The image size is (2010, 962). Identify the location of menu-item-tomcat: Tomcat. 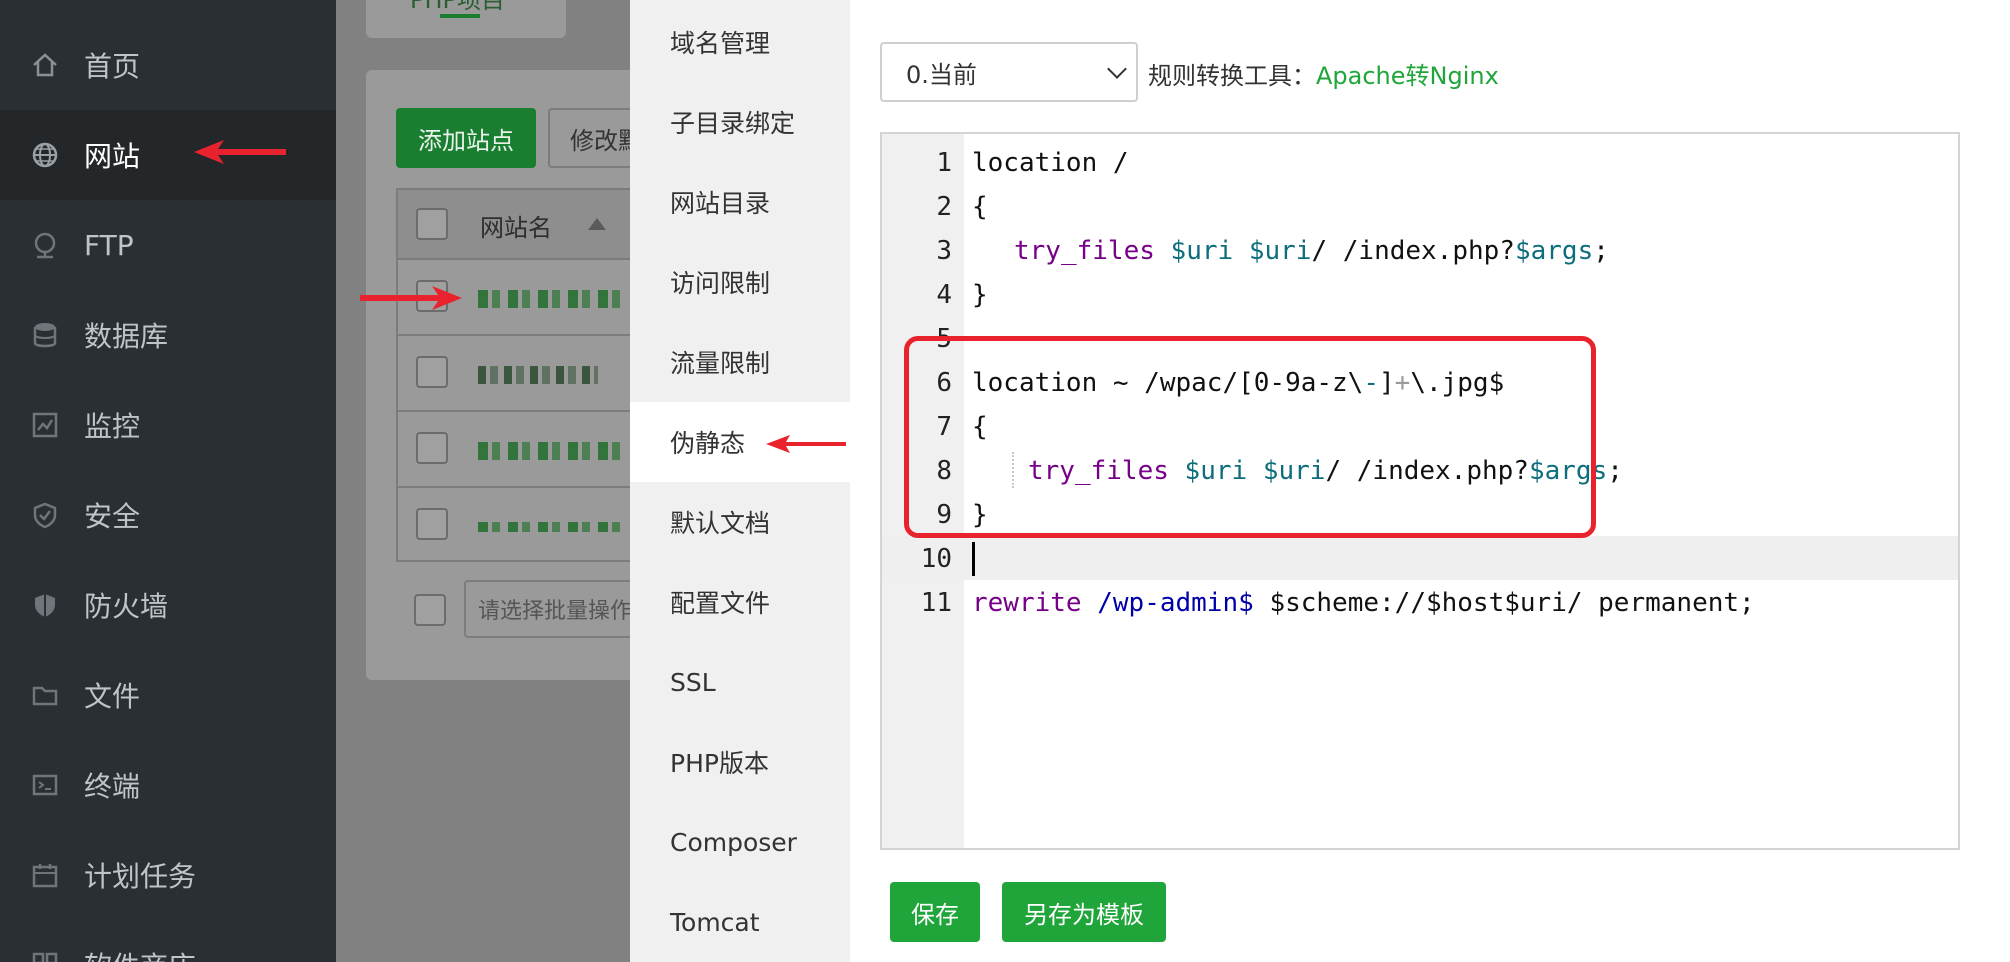
(740, 922).